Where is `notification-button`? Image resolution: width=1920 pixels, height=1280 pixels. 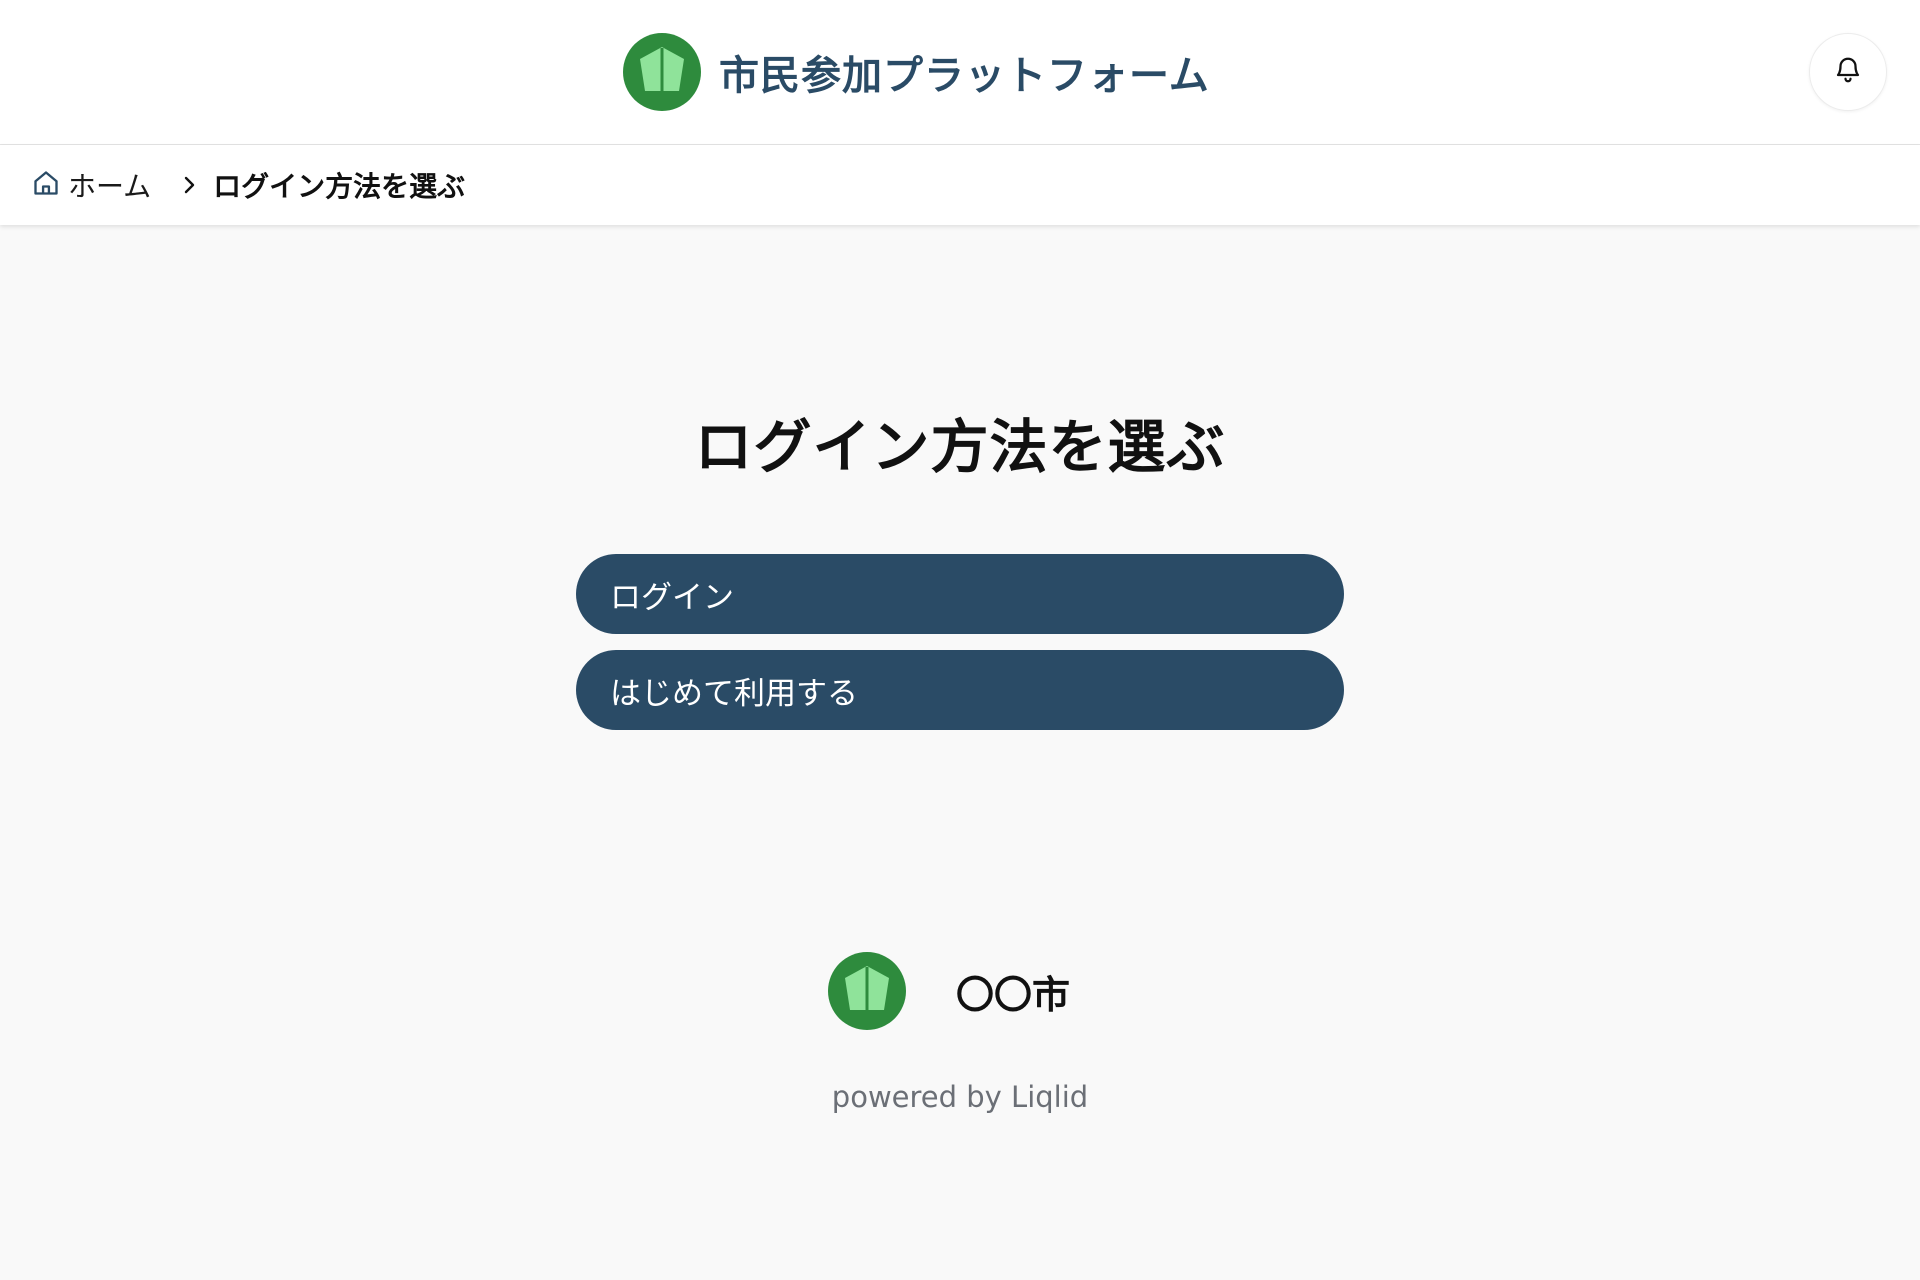
notification-button is located at coordinates (1848, 72).